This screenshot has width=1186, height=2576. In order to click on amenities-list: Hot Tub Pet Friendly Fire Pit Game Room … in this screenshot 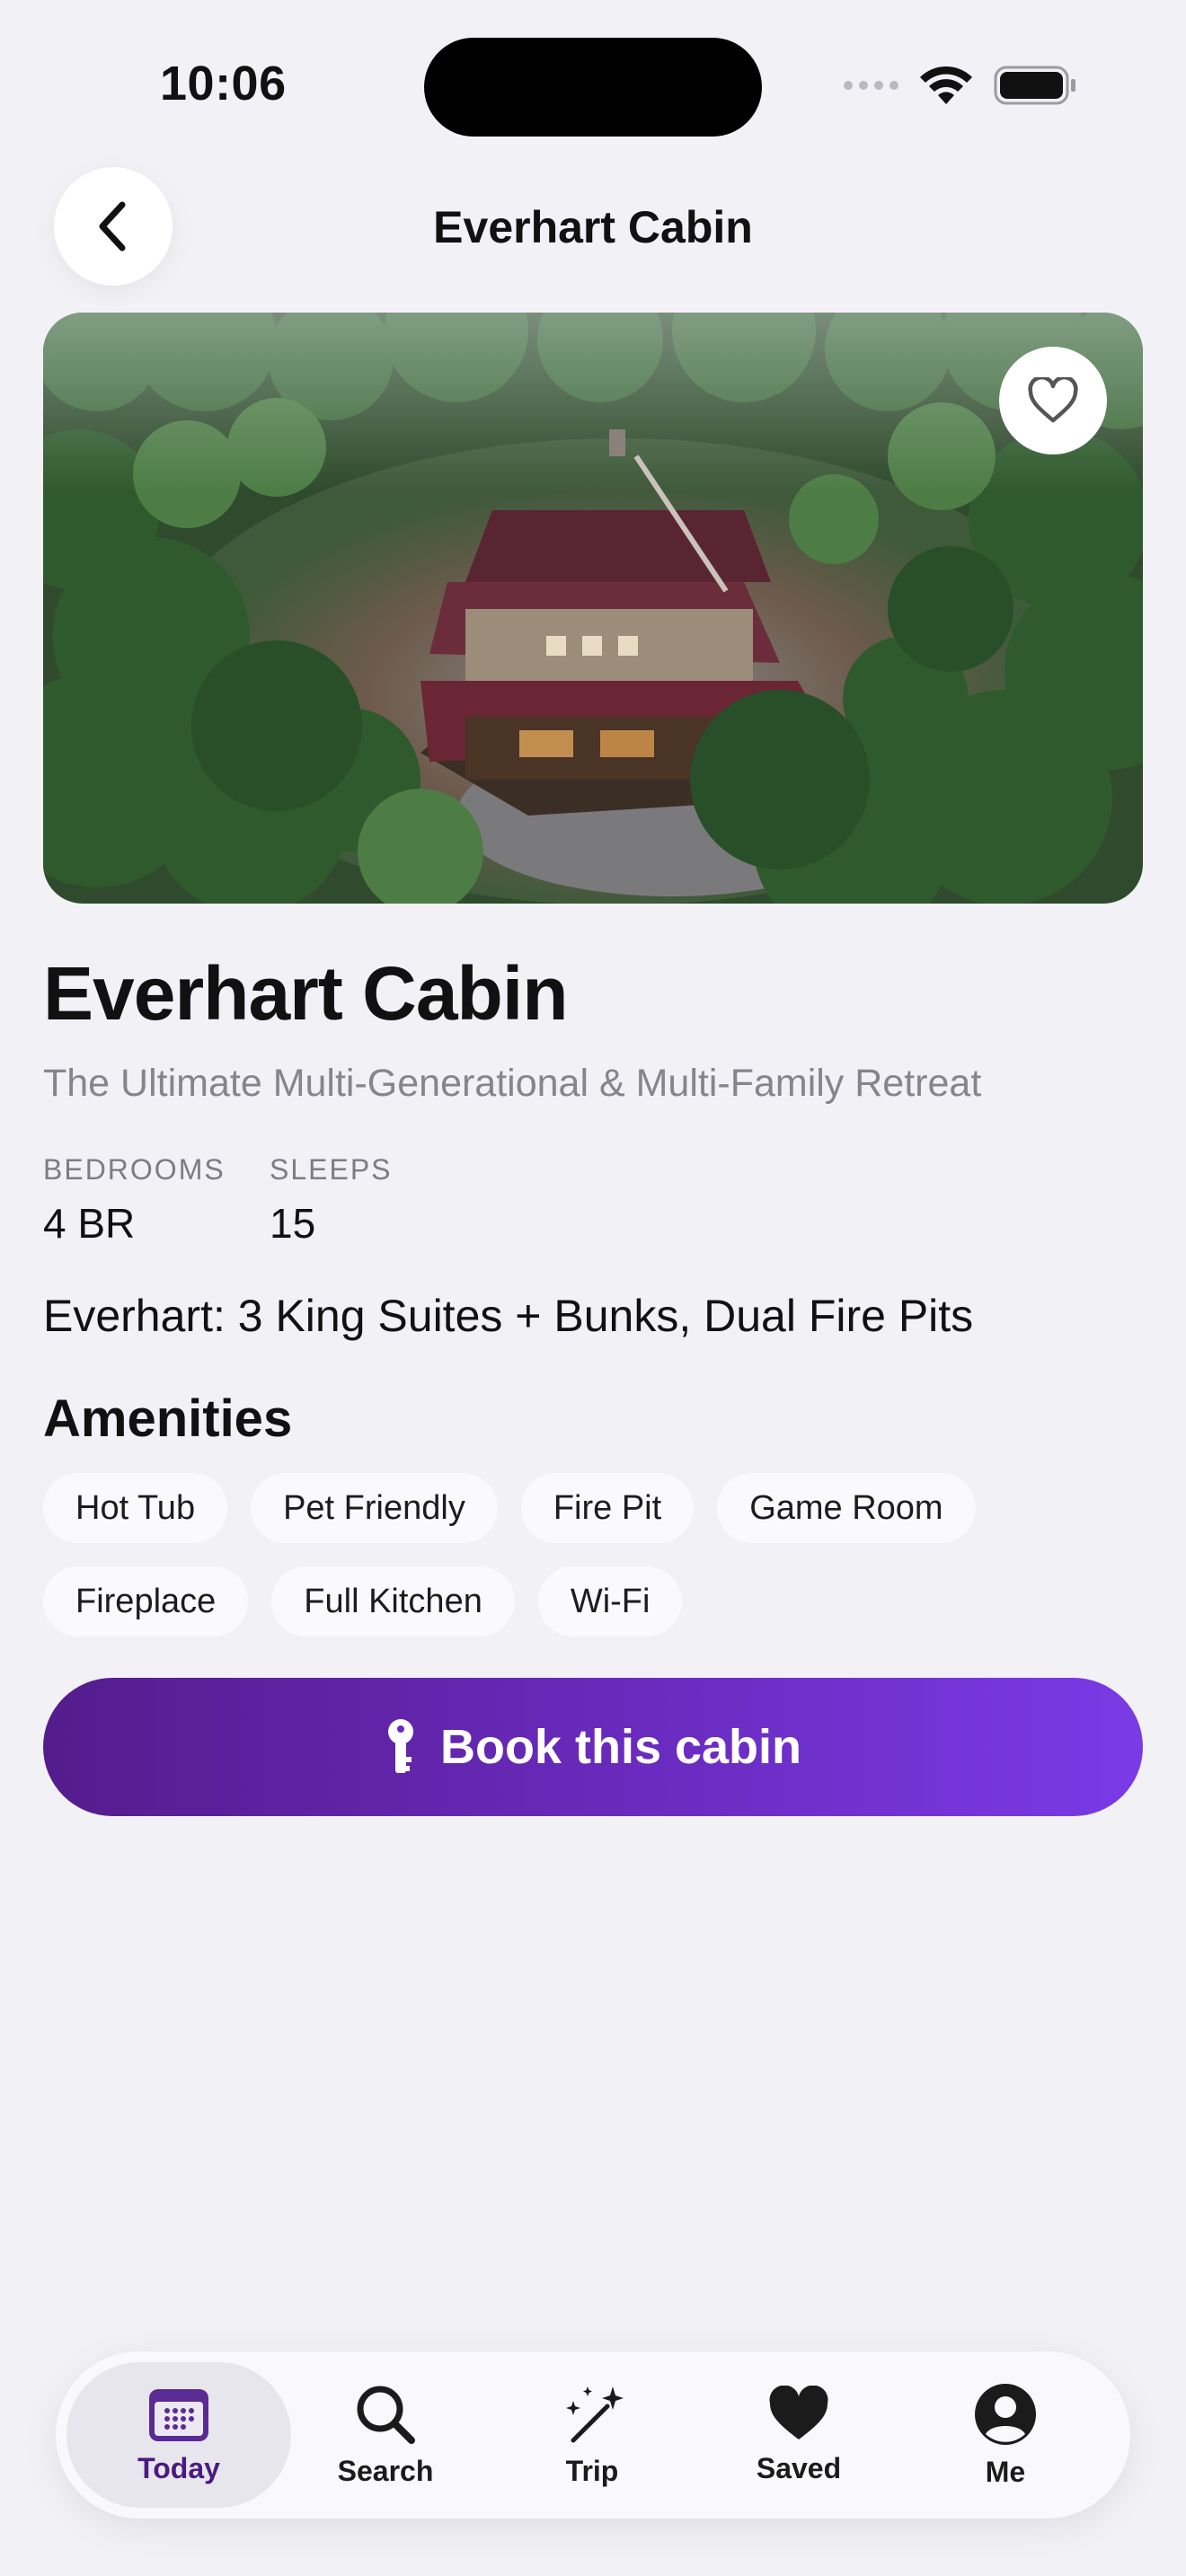, I will do `click(593, 1566)`.